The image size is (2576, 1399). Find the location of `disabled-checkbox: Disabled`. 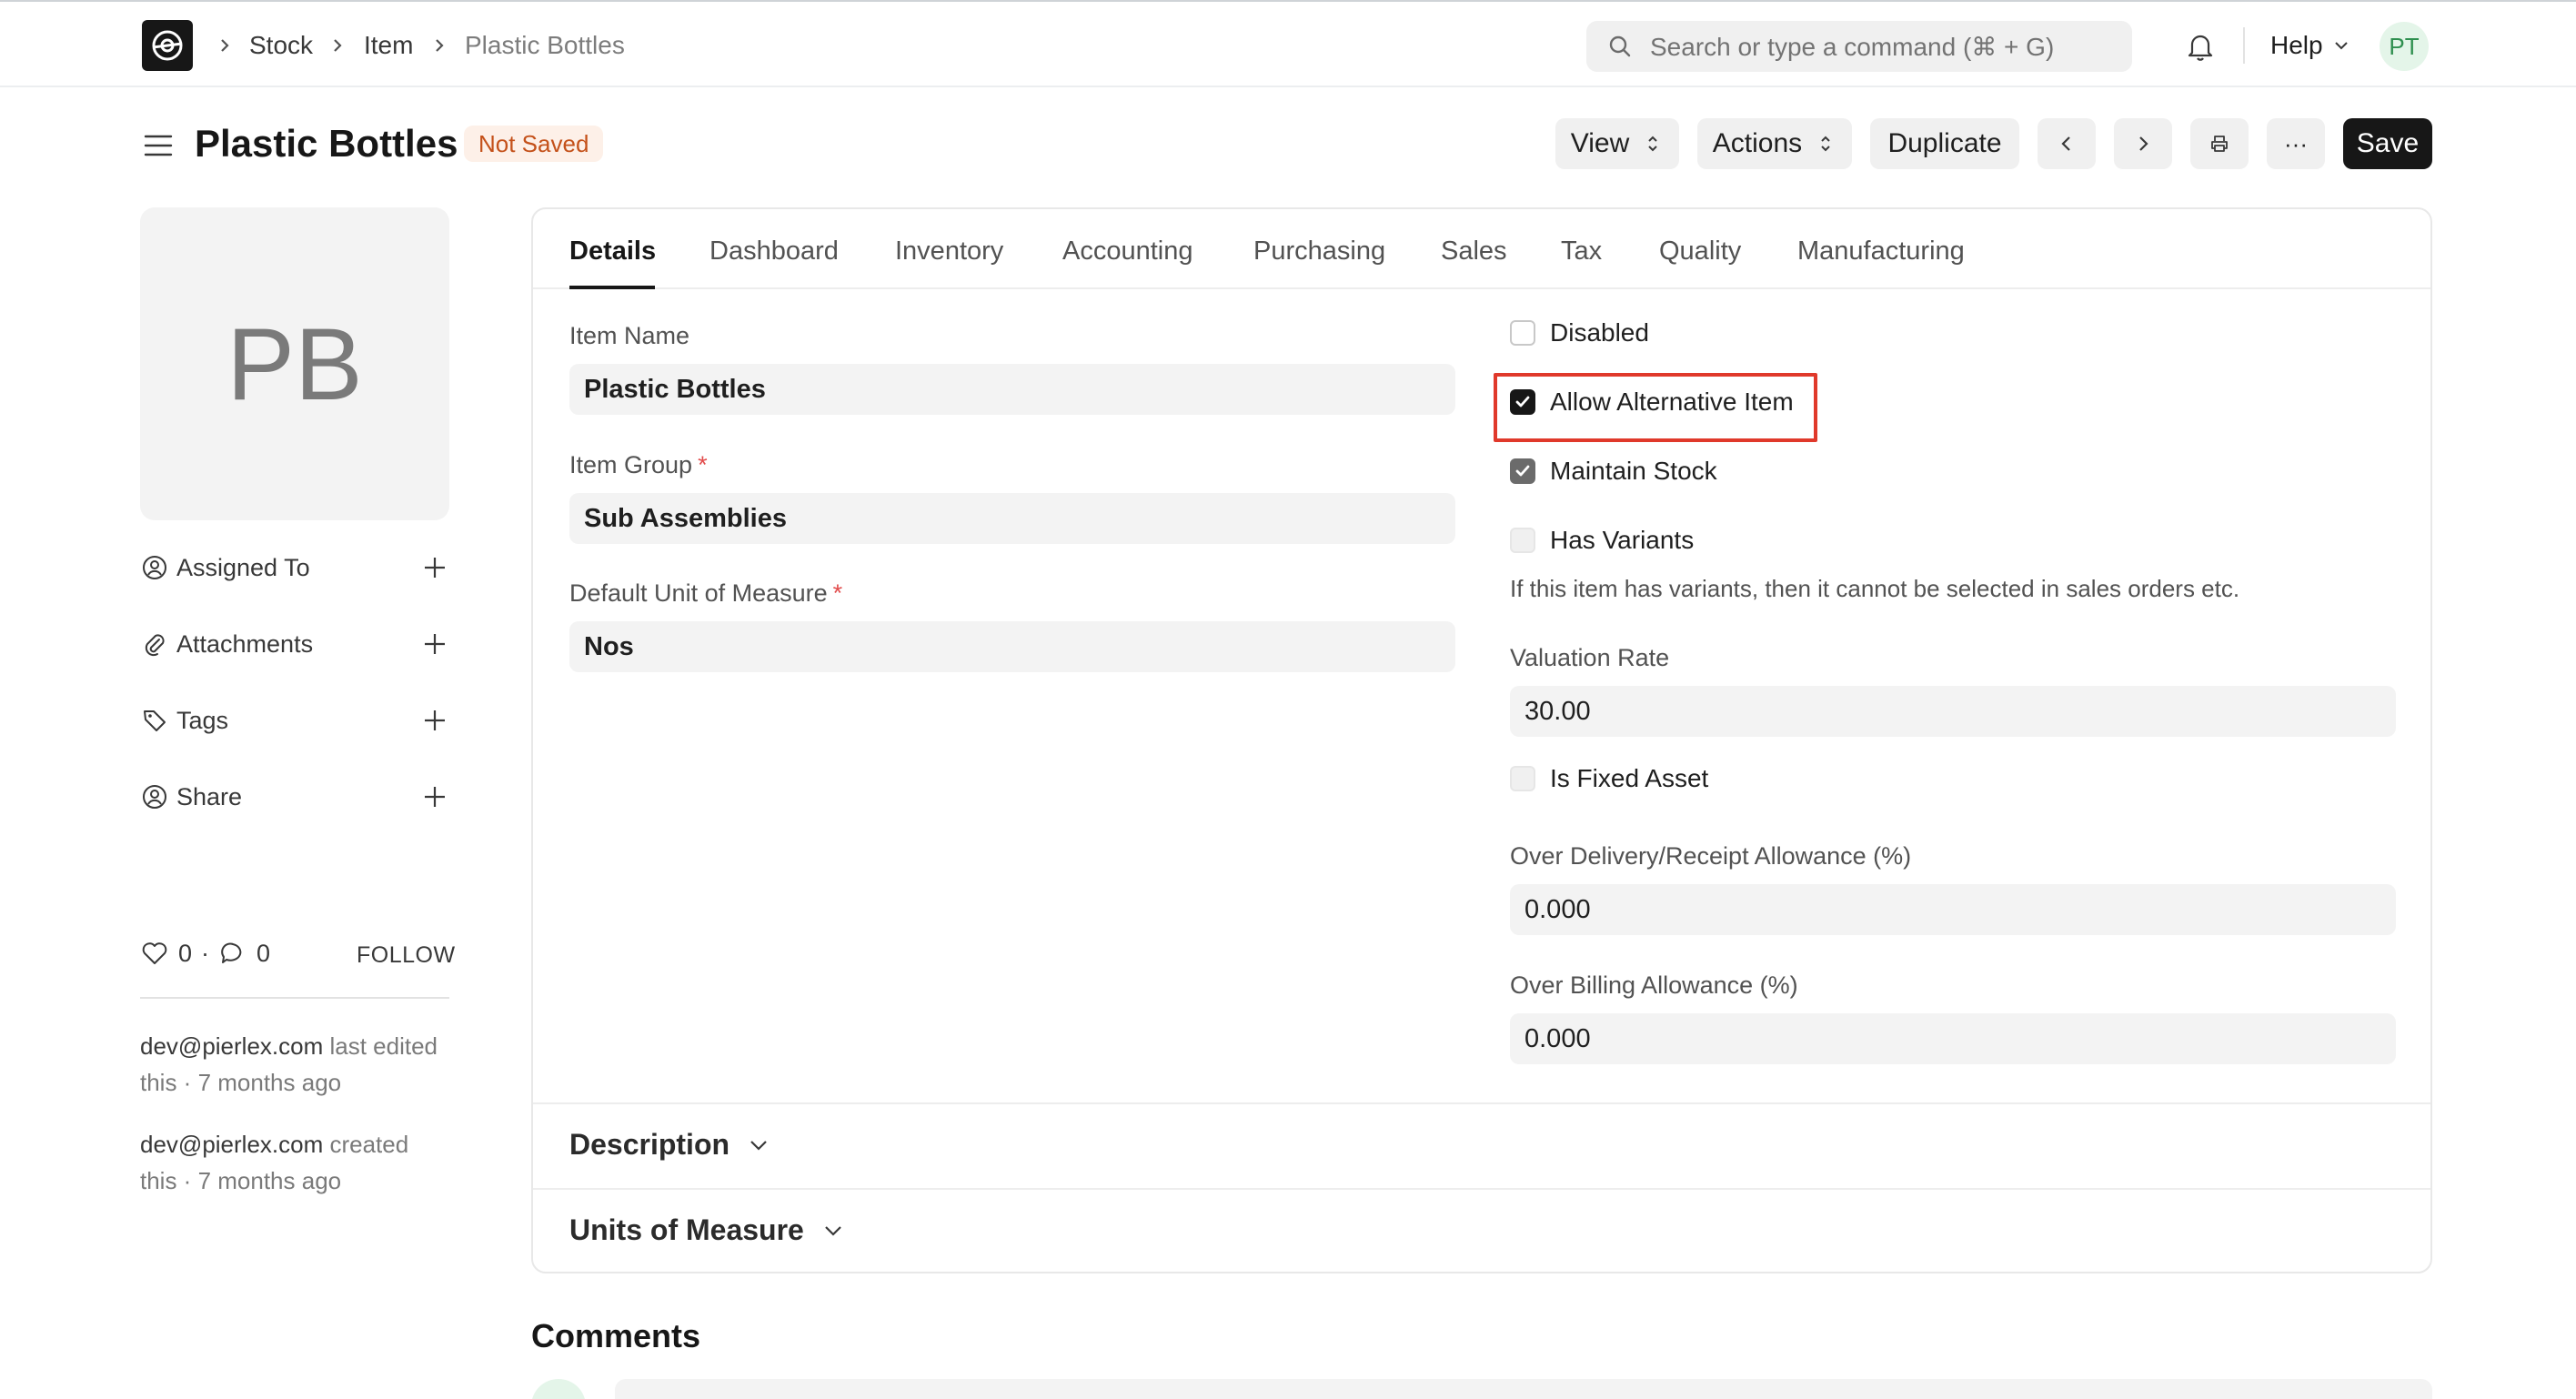

disabled-checkbox: Disabled is located at coordinates (1579, 333).